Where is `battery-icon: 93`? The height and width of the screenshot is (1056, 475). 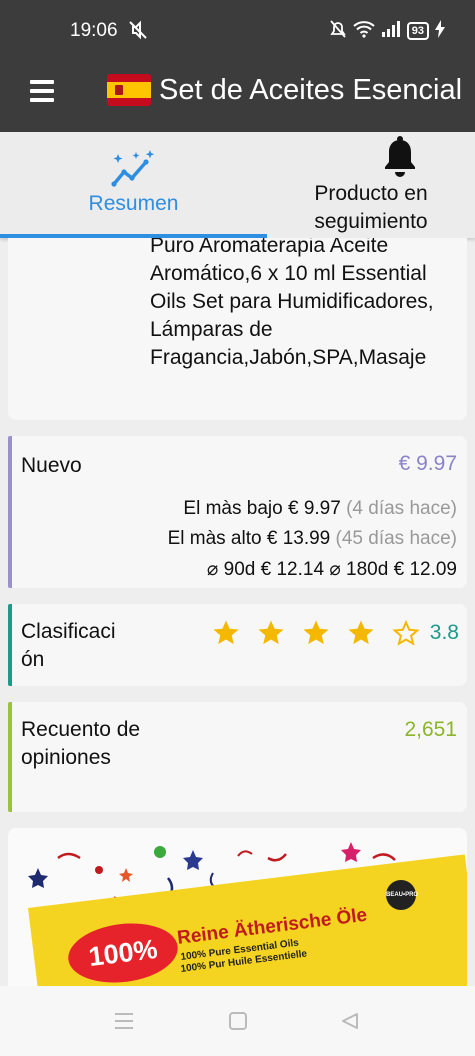 battery-icon: 93 is located at coordinates (417, 31).